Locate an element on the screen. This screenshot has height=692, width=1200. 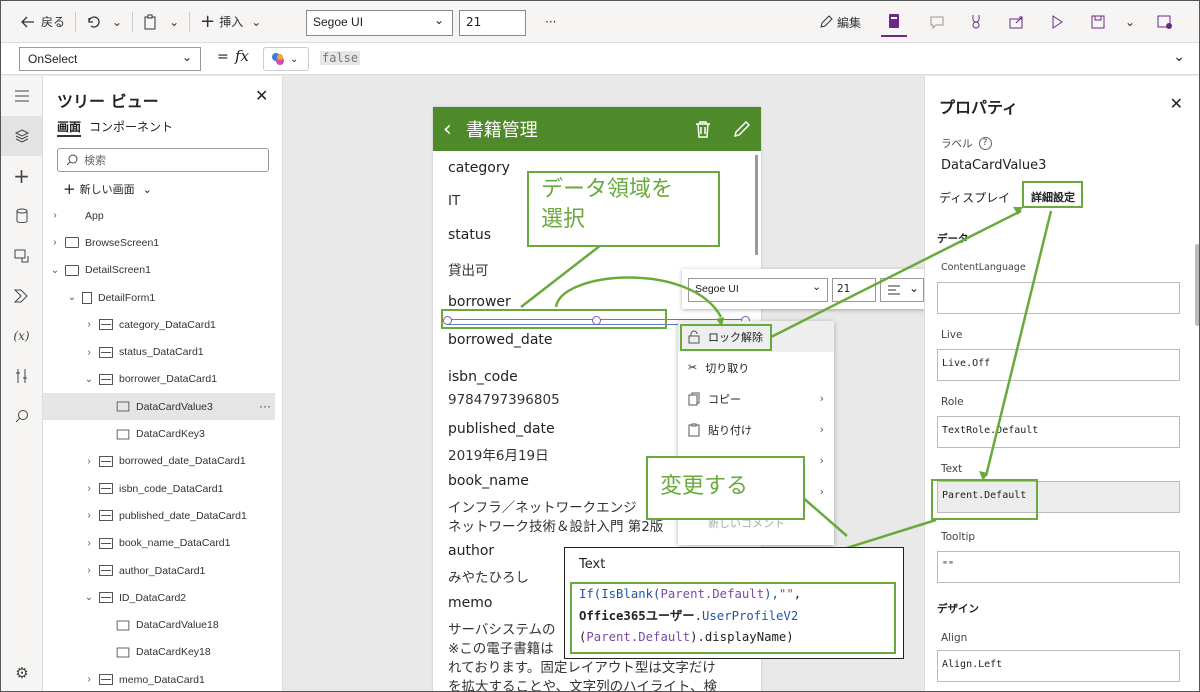
notebook-icon is located at coordinates (894, 22).